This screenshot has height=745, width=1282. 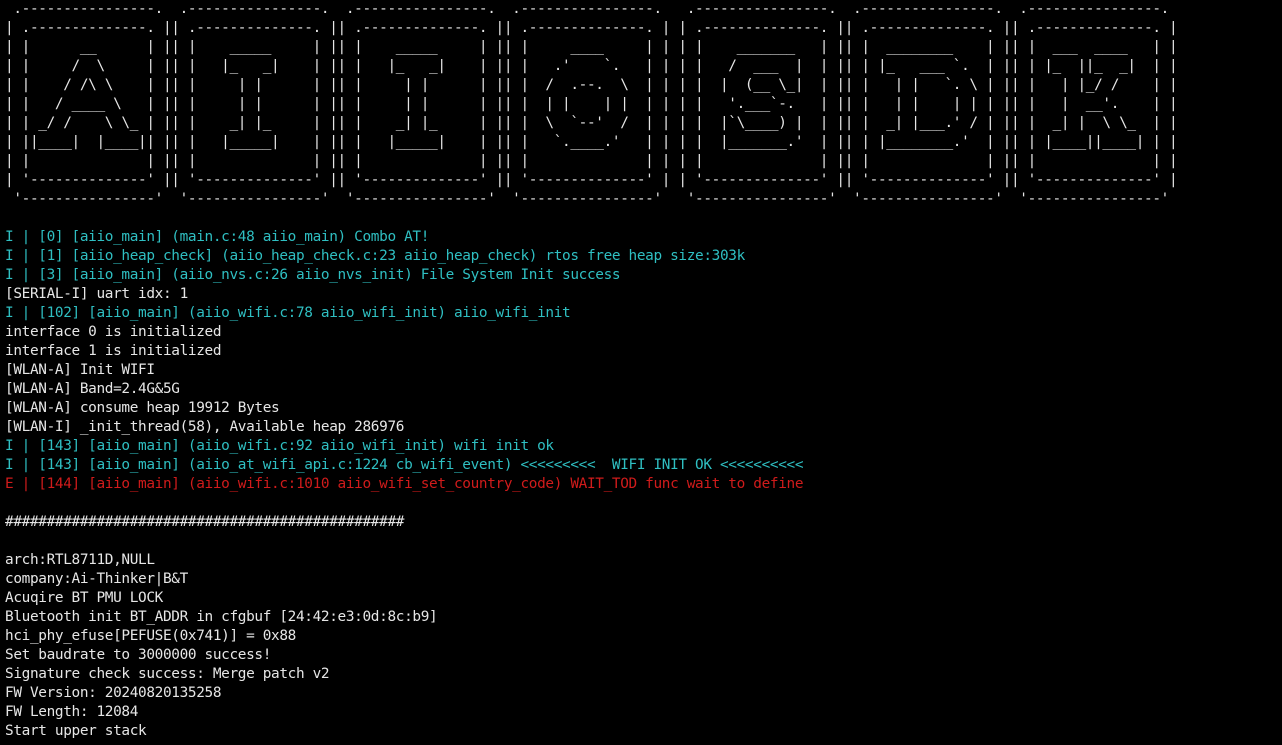 I want to click on terminal-line: arch:RTL8711D,NULL, so click(x=80, y=560).